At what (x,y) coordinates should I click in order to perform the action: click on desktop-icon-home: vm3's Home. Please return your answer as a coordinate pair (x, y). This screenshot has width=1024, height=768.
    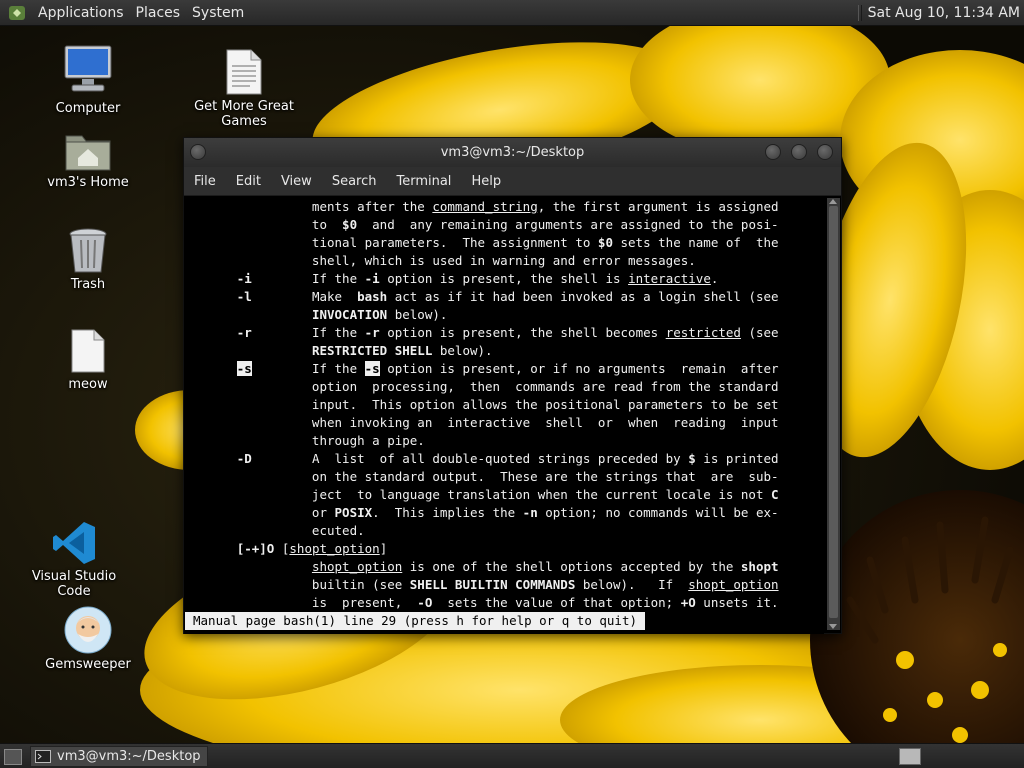
    Looking at the image, I should click on (88, 159).